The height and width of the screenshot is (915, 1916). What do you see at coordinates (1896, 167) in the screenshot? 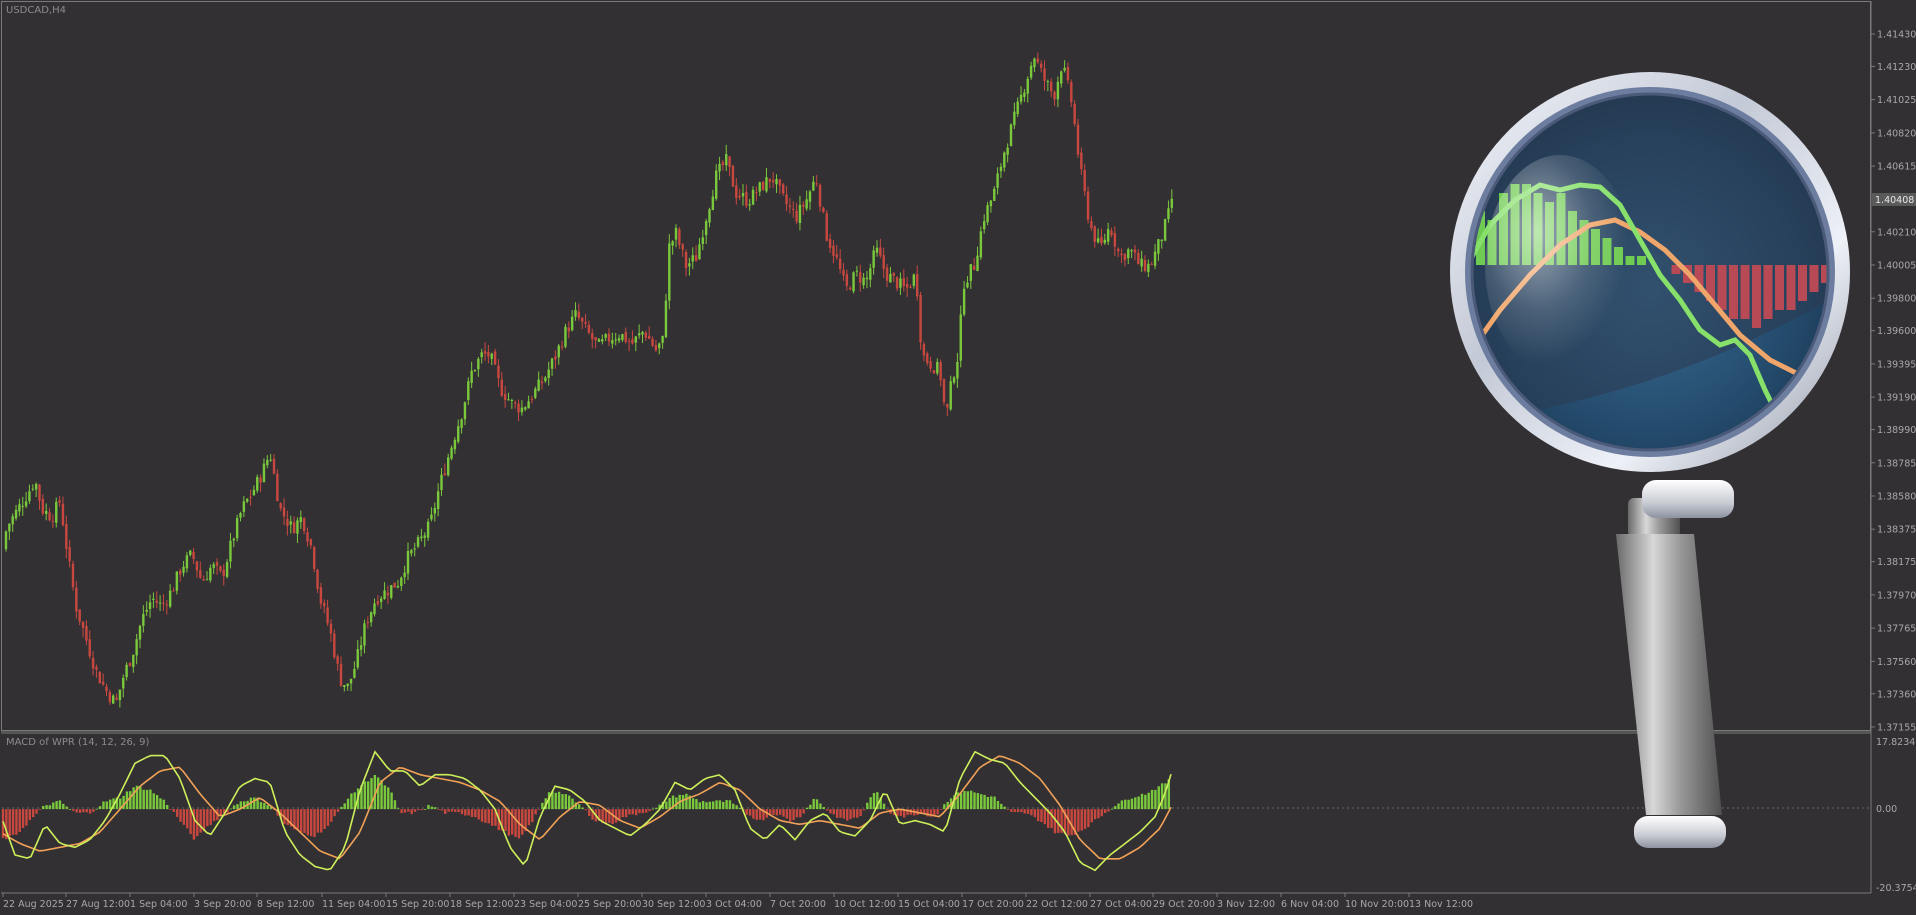
I see `price-tick-label: 1.40615` at bounding box center [1896, 167].